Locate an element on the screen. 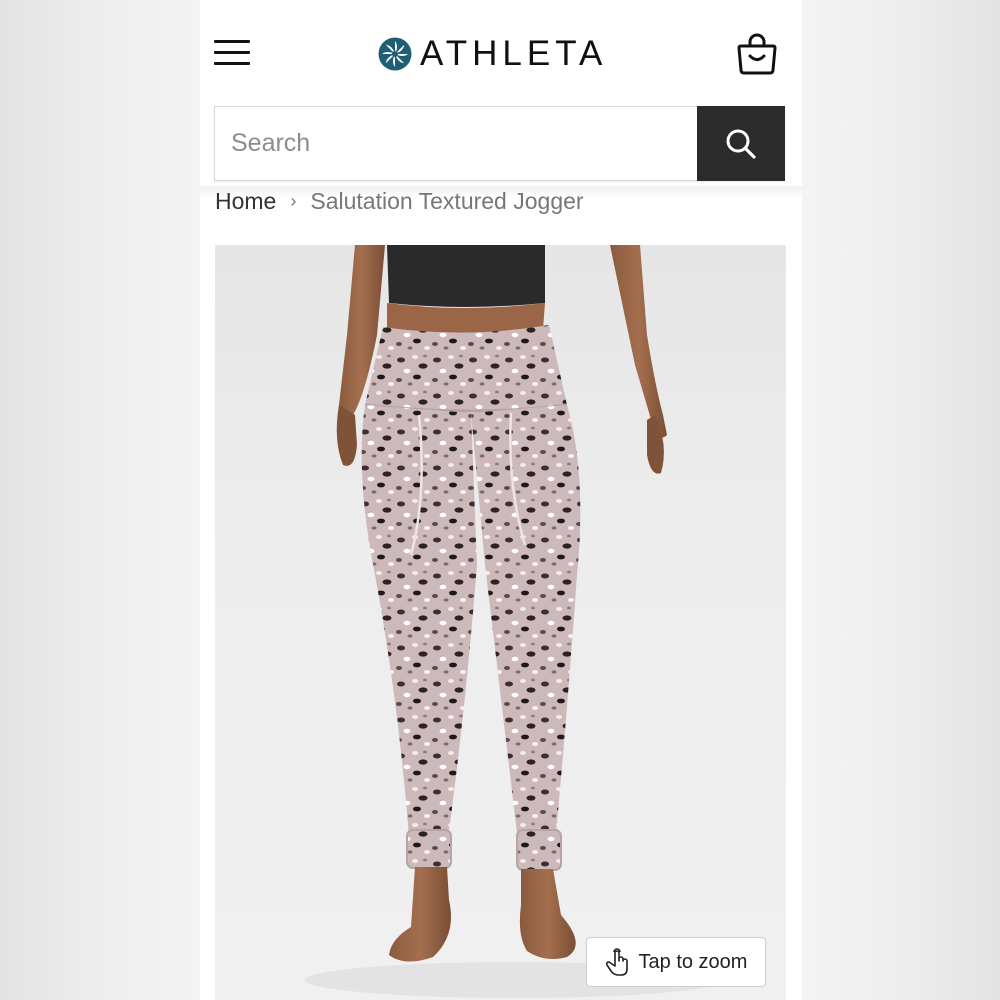  brand-logo: ATHLETA is located at coordinates (492, 54).